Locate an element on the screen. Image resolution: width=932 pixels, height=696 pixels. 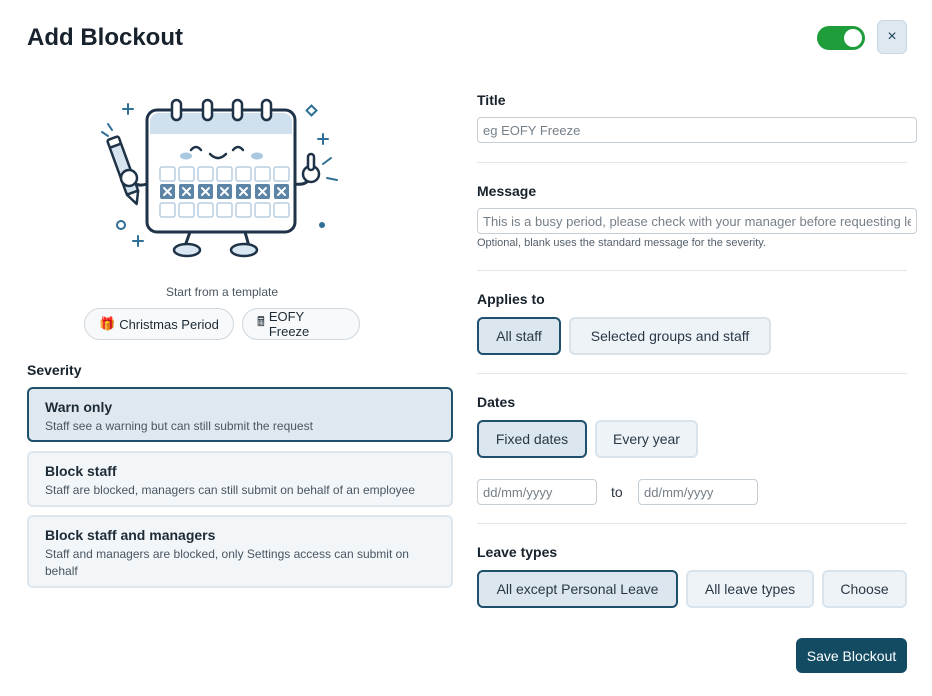
calendar-mascot-illustration is located at coordinates (219, 178).